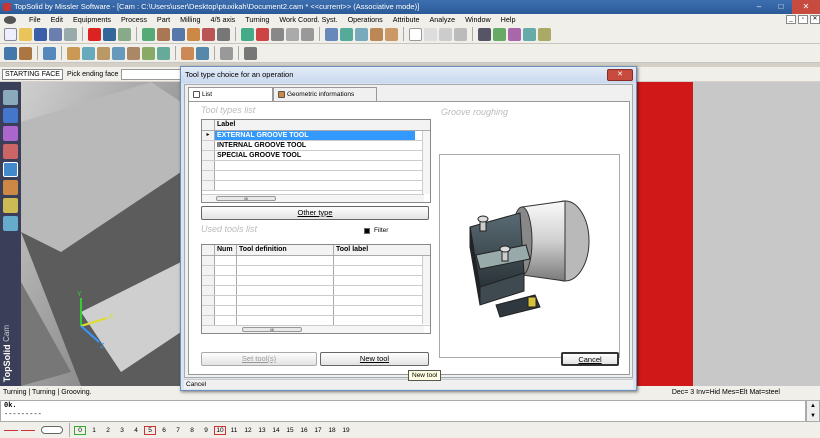 This screenshot has width=820, height=438. What do you see at coordinates (361, 34) in the screenshot?
I see `view-icon` at bounding box center [361, 34].